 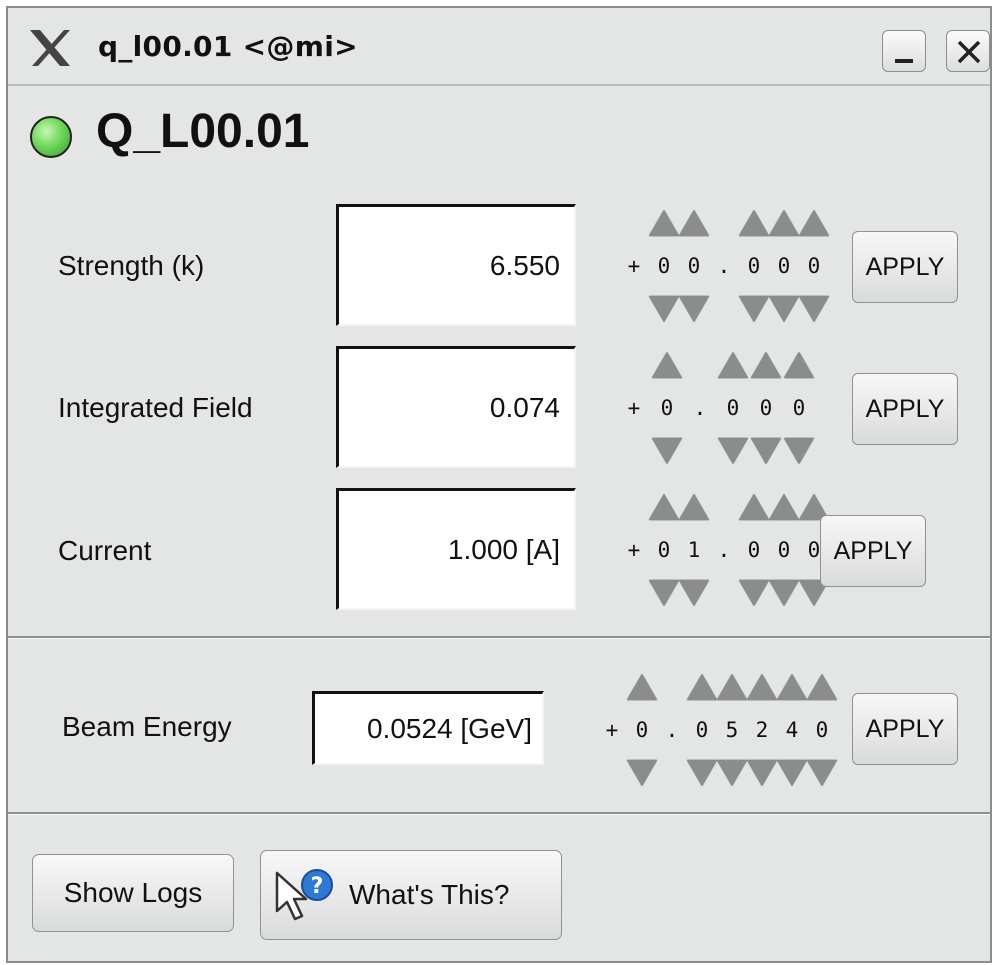 I want to click on beam-energy-value: 0.0524 [GeV], so click(x=428, y=728).